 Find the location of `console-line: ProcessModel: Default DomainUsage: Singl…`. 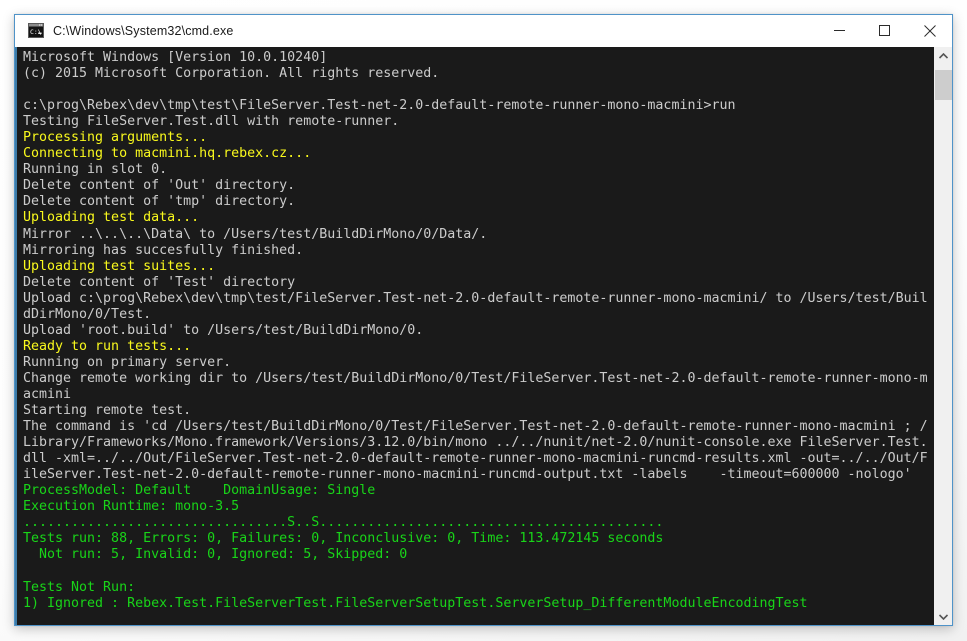

console-line: ProcessModel: Default DomainUsage: Singl… is located at coordinates (199, 491).